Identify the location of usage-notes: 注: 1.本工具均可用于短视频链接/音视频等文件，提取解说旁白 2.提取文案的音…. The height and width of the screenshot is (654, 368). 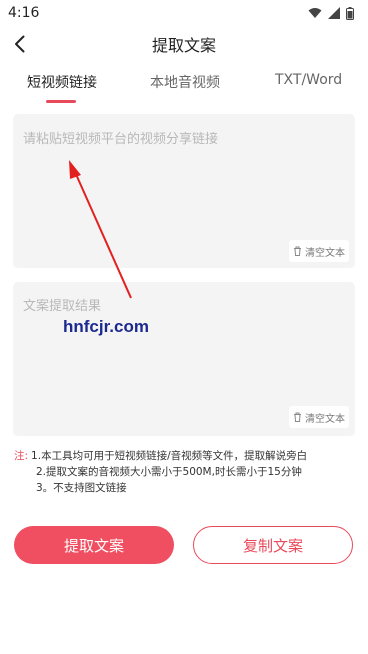
(187, 472).